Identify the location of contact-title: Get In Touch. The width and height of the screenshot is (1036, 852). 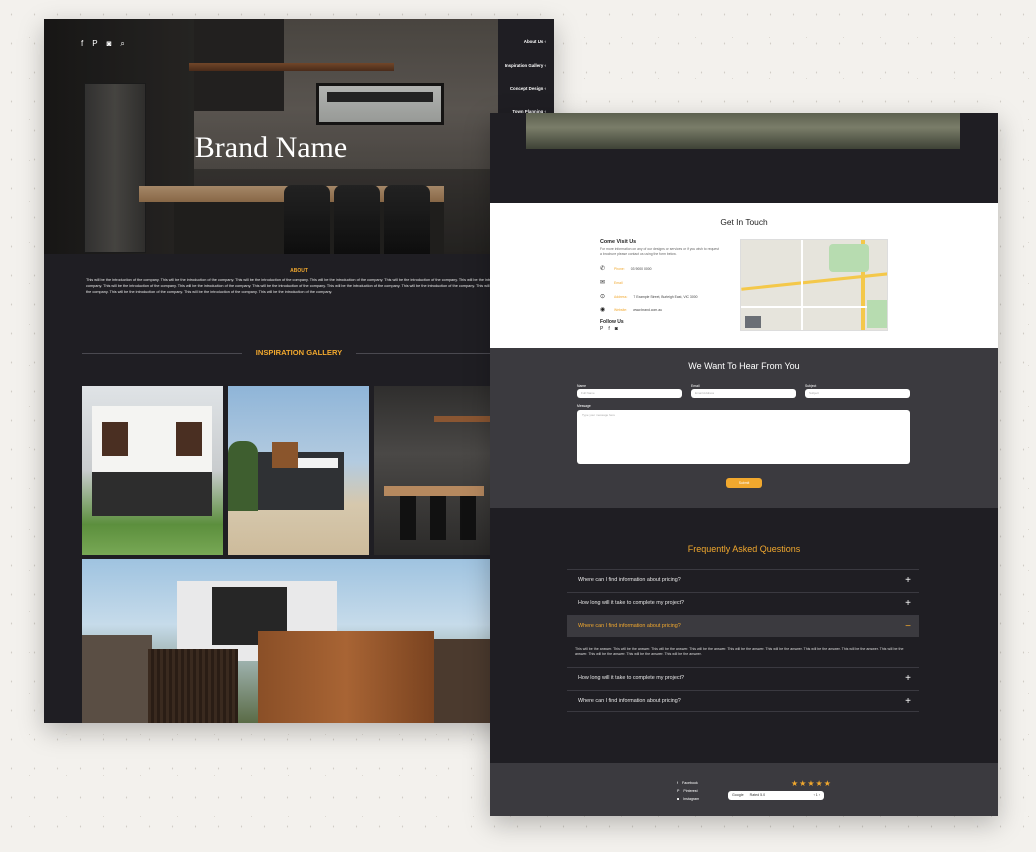
(744, 222).